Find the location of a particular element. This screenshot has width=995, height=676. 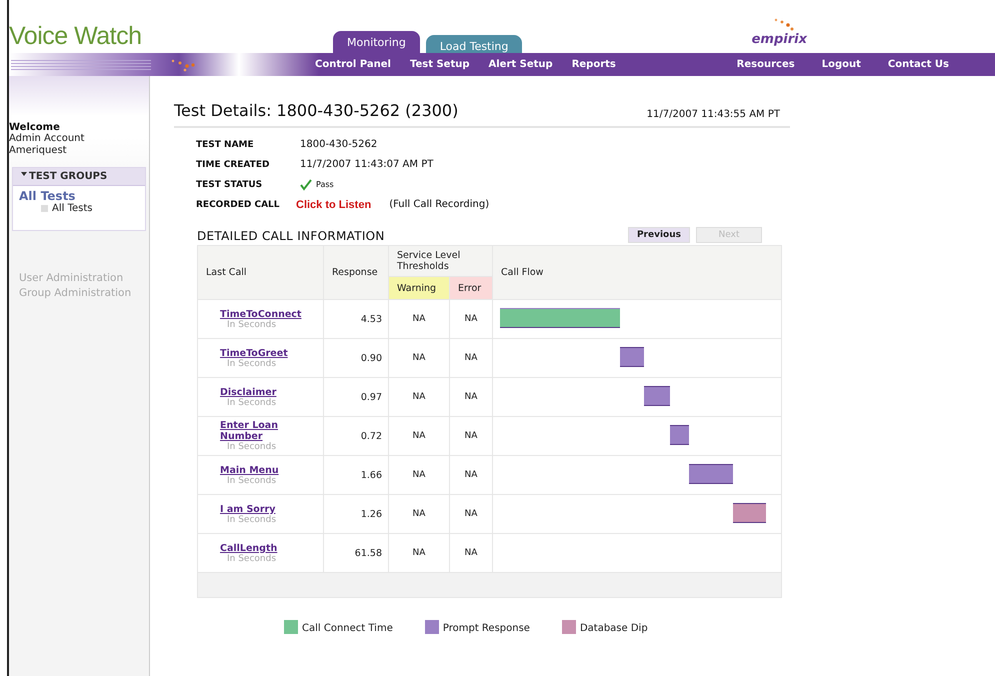

company-name: Ameriquest is located at coordinates (38, 151).